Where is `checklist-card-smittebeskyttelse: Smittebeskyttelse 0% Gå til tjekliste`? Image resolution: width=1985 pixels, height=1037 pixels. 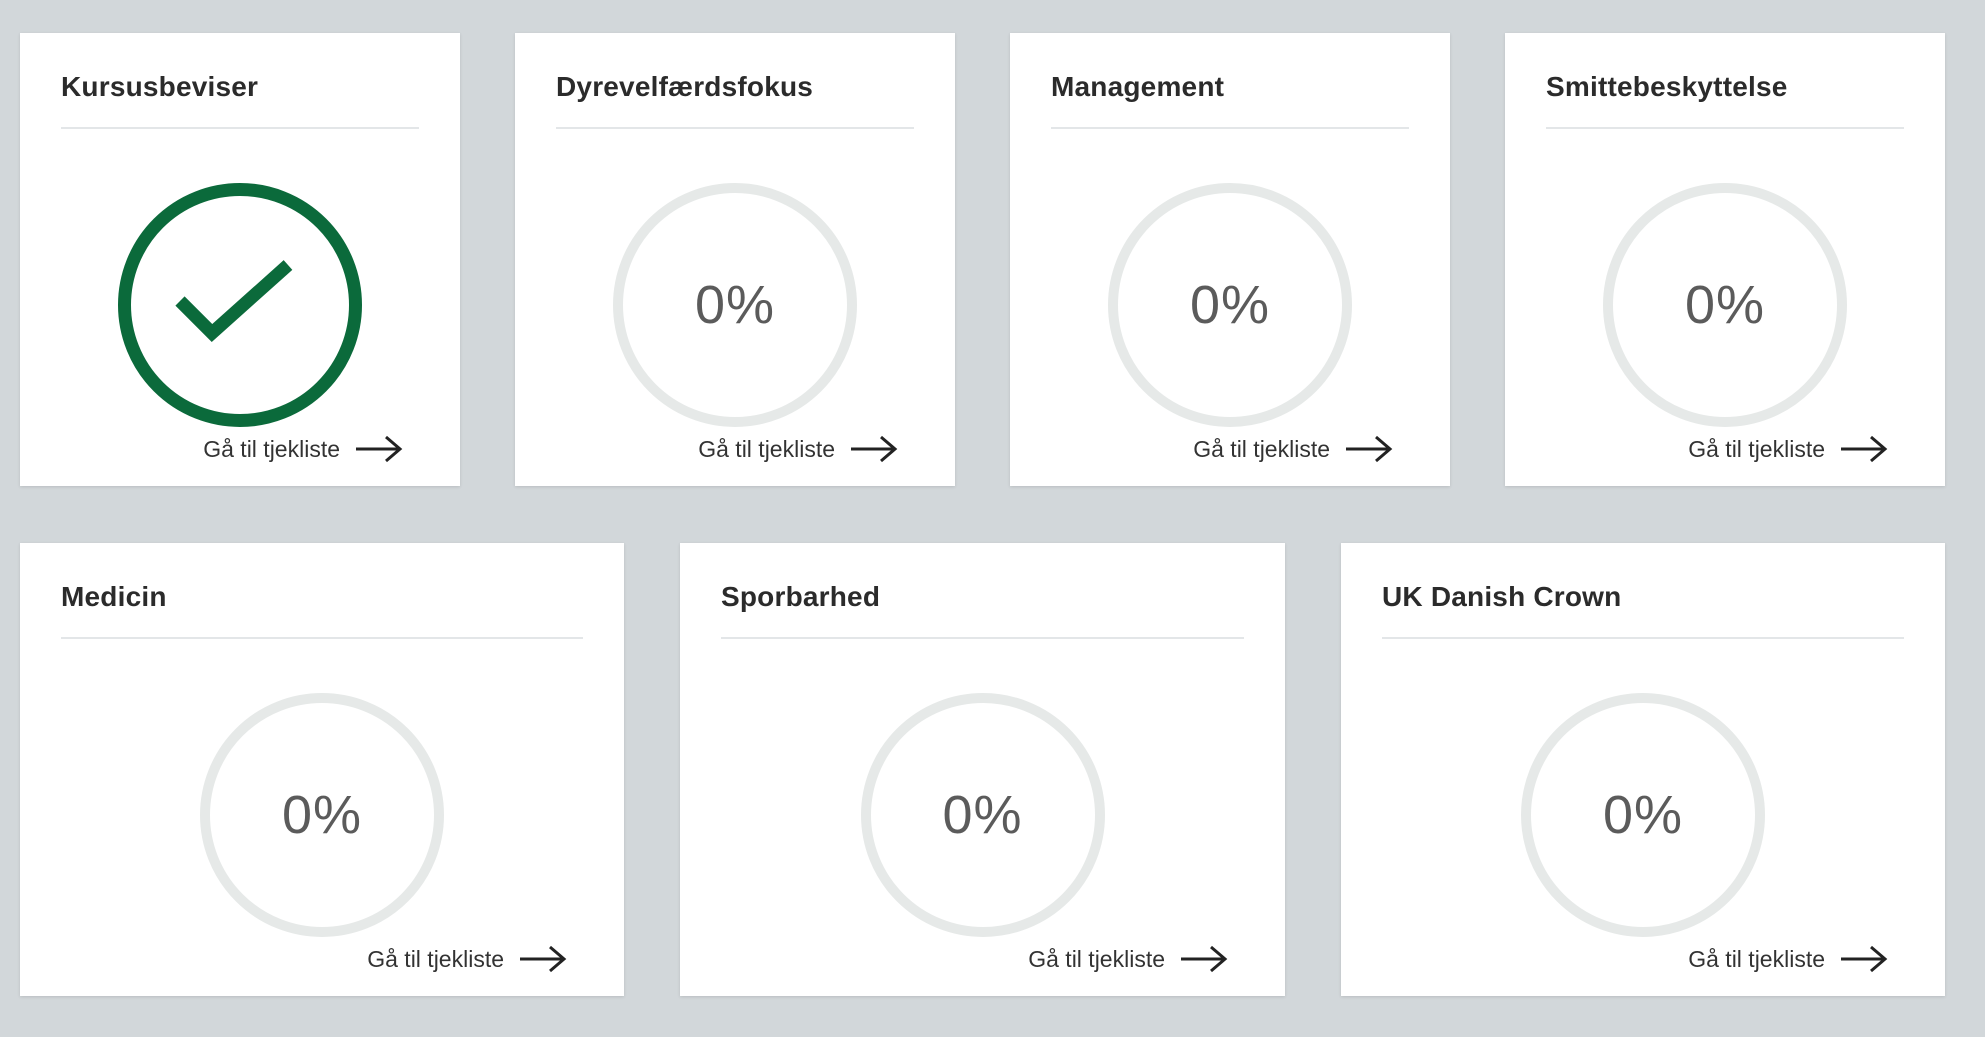
checklist-card-smittebeskyttelse: Smittebeskyttelse 0% Gå til tjekliste is located at coordinates (1725, 259).